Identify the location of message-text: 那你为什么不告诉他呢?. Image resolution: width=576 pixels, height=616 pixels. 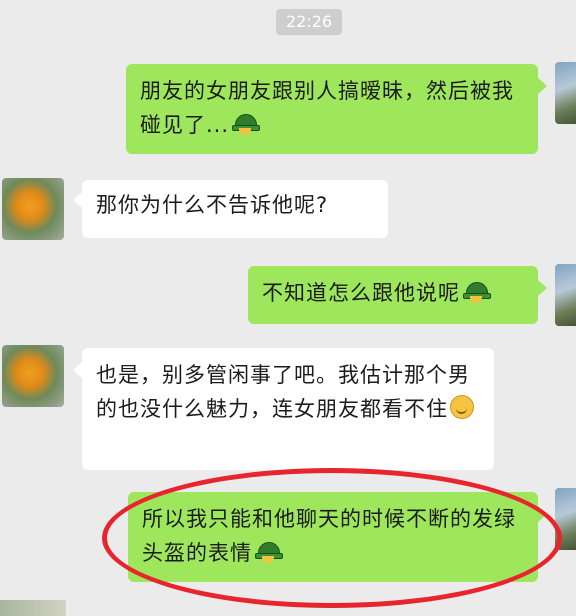
(212, 205).